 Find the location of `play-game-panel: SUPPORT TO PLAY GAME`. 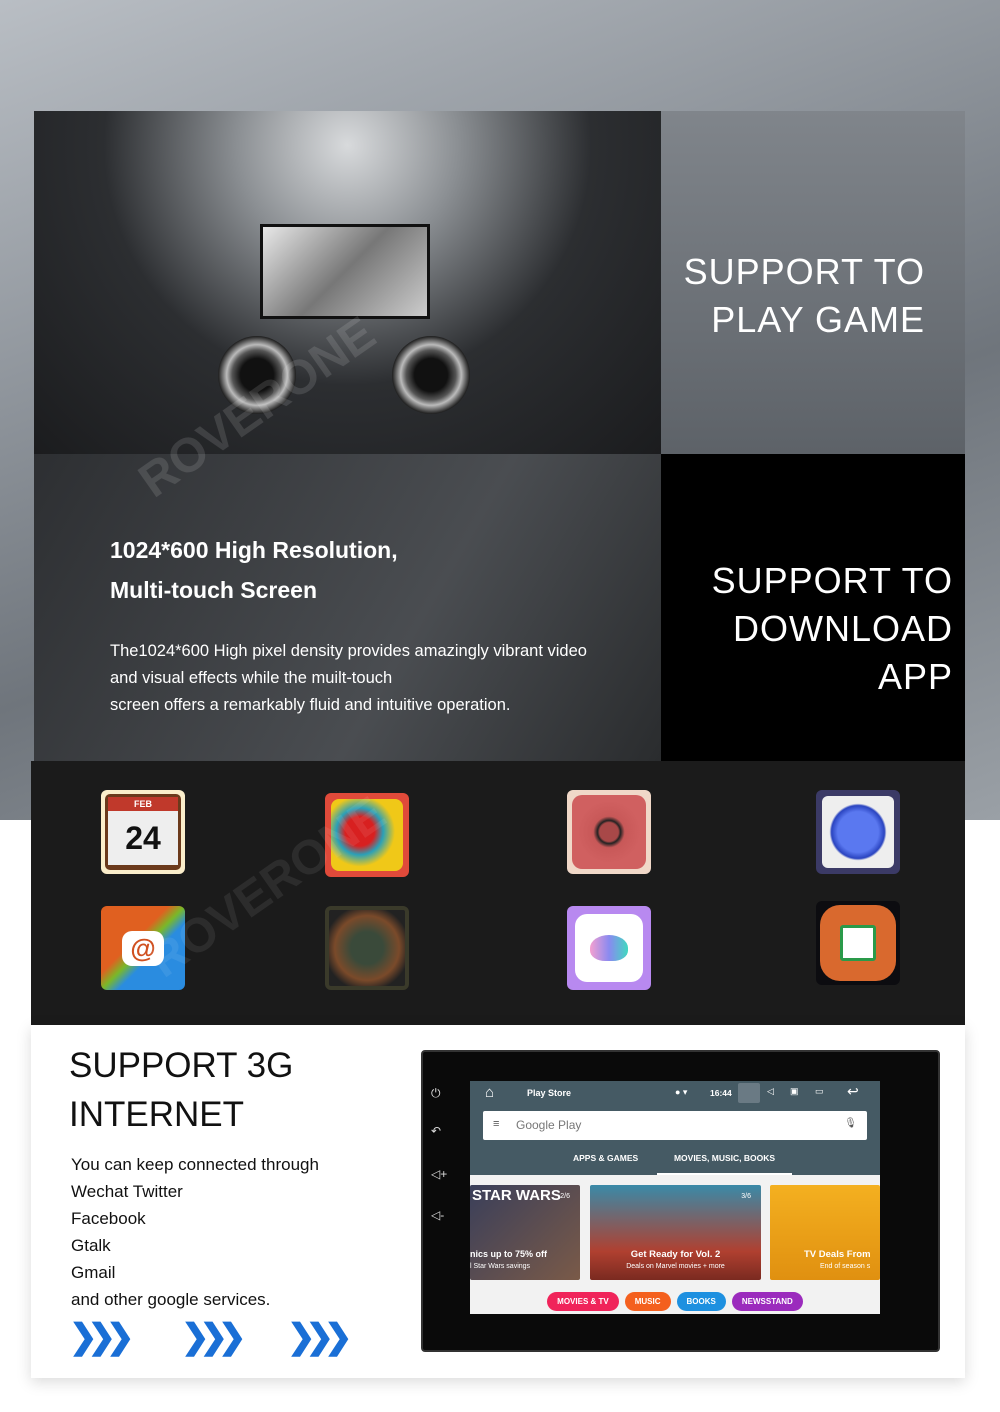

play-game-panel: SUPPORT TO PLAY GAME is located at coordinates (813, 282).